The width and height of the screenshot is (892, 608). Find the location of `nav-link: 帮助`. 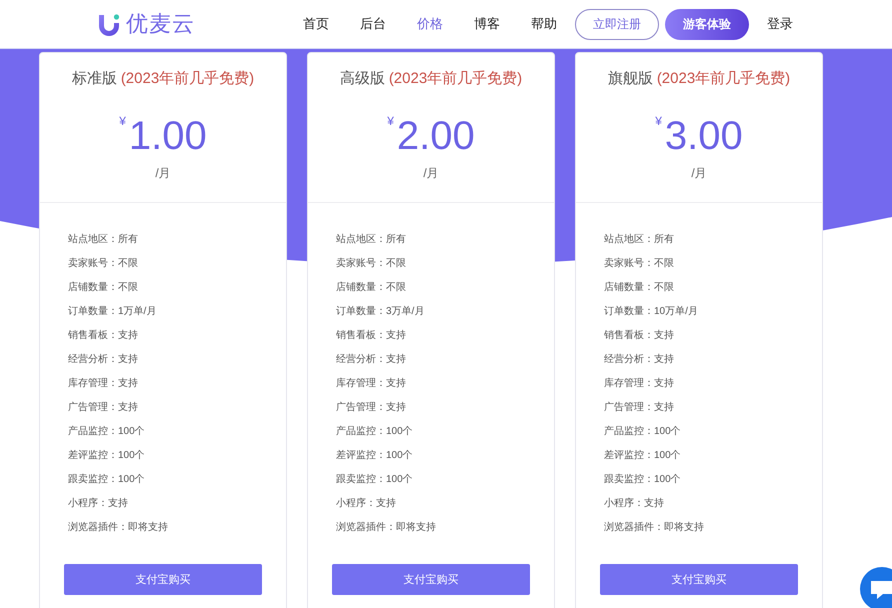

nav-link: 帮助 is located at coordinates (544, 24).